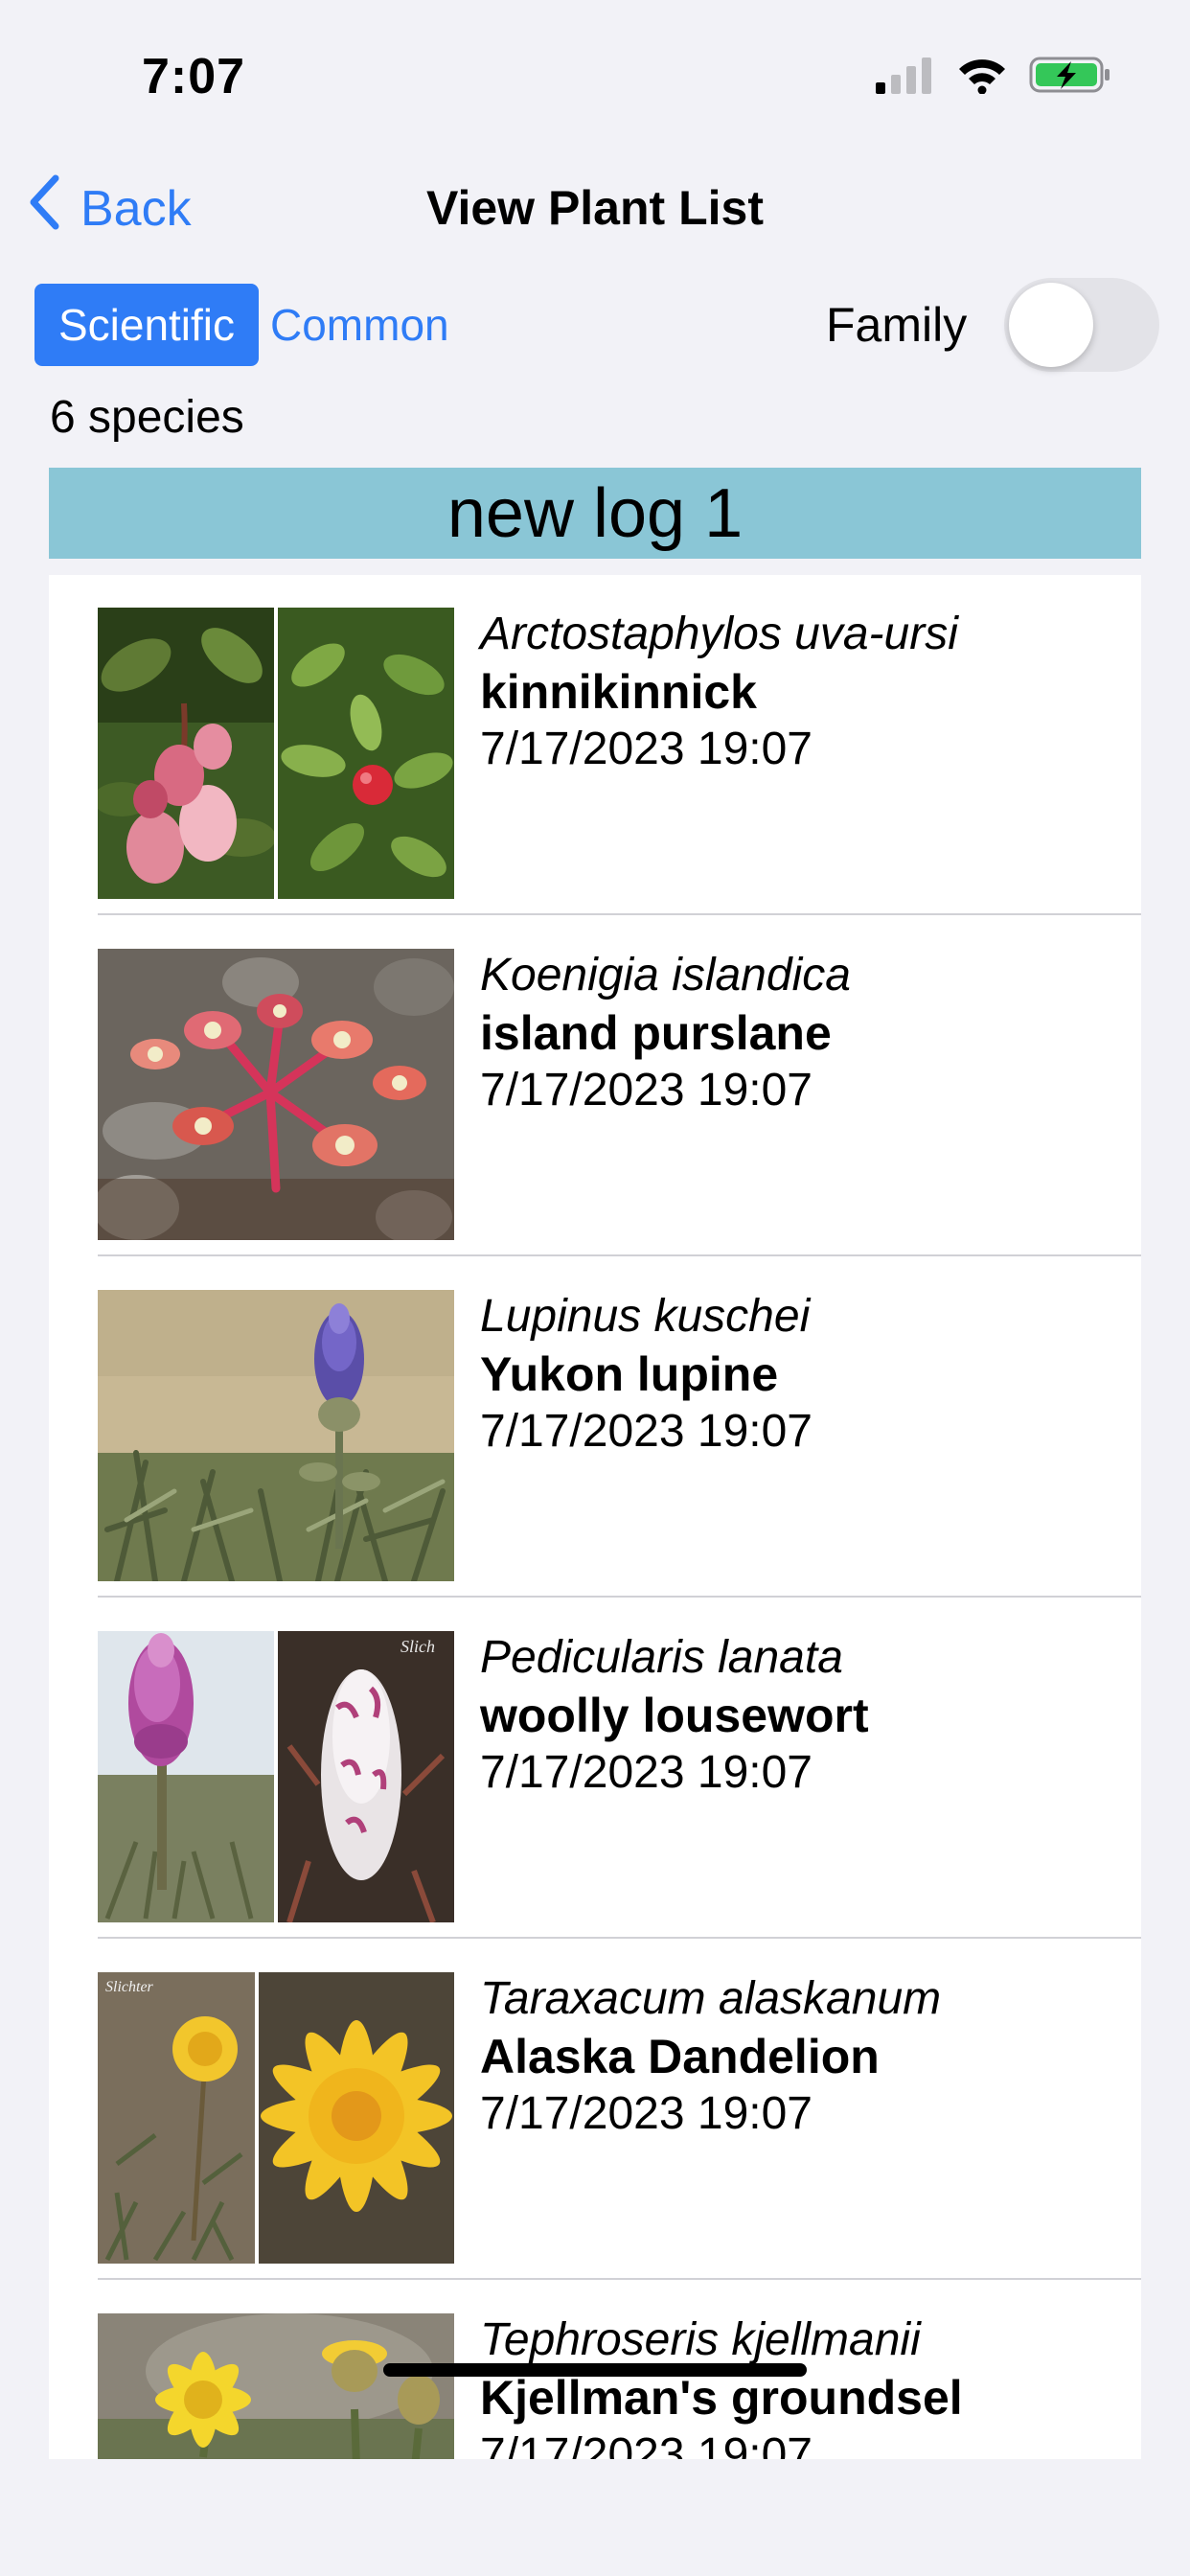 The width and height of the screenshot is (1190, 2576). Describe the element at coordinates (1070, 77) in the screenshot. I see `battery-charging-icon` at that location.